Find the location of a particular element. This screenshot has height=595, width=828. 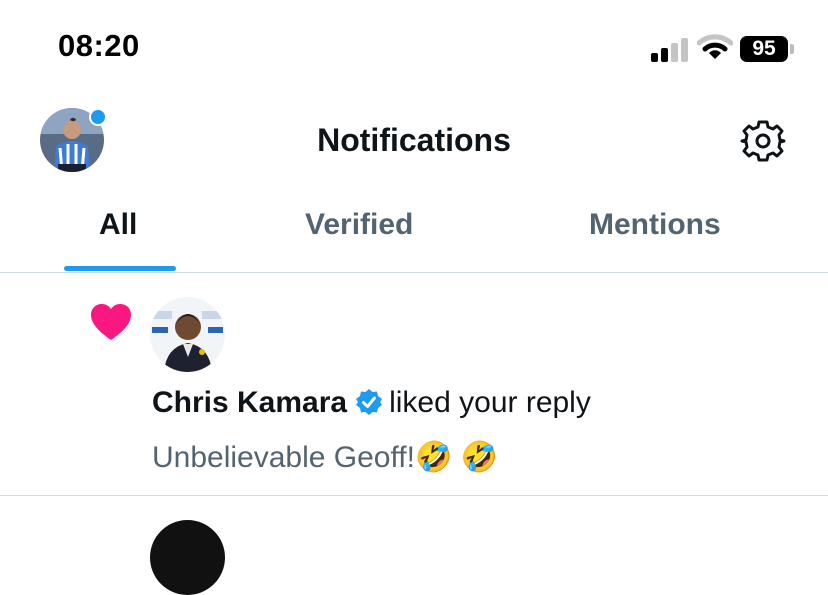

notification-user-name: Chris Kamara is located at coordinates (249, 402).